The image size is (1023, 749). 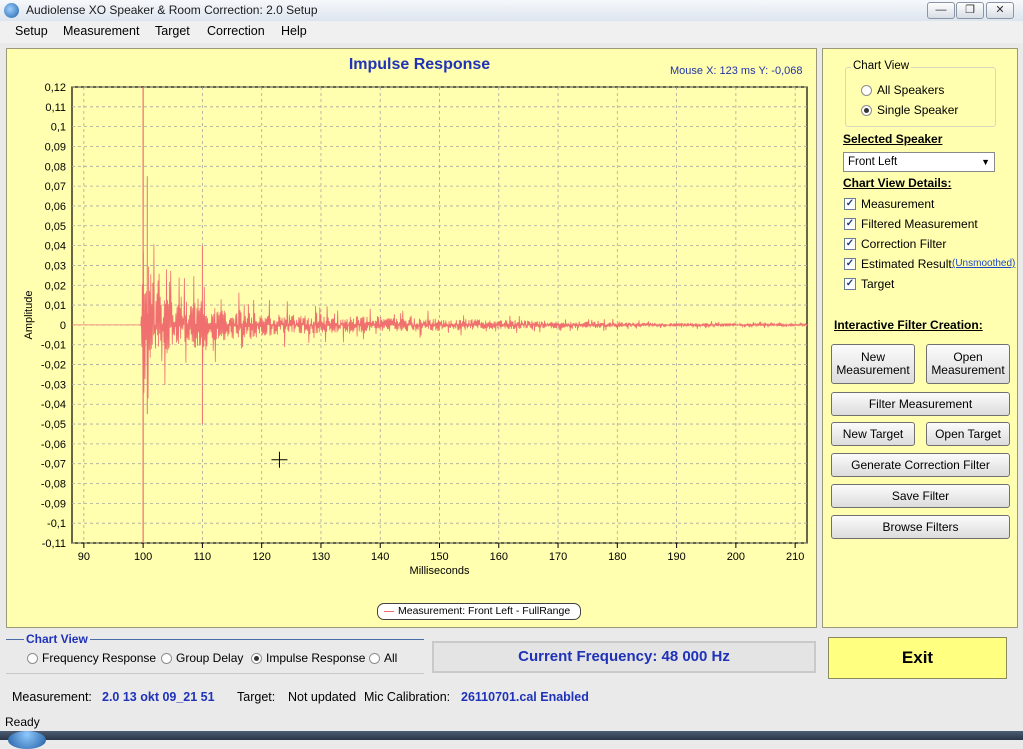 I want to click on x-tick-label: 100, so click(x=143, y=557).